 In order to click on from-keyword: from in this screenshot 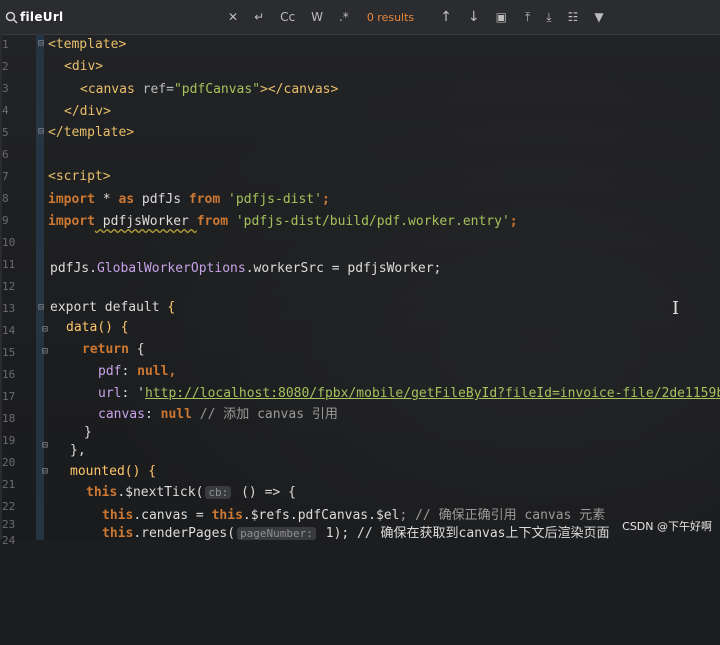, I will do `click(204, 199)`.